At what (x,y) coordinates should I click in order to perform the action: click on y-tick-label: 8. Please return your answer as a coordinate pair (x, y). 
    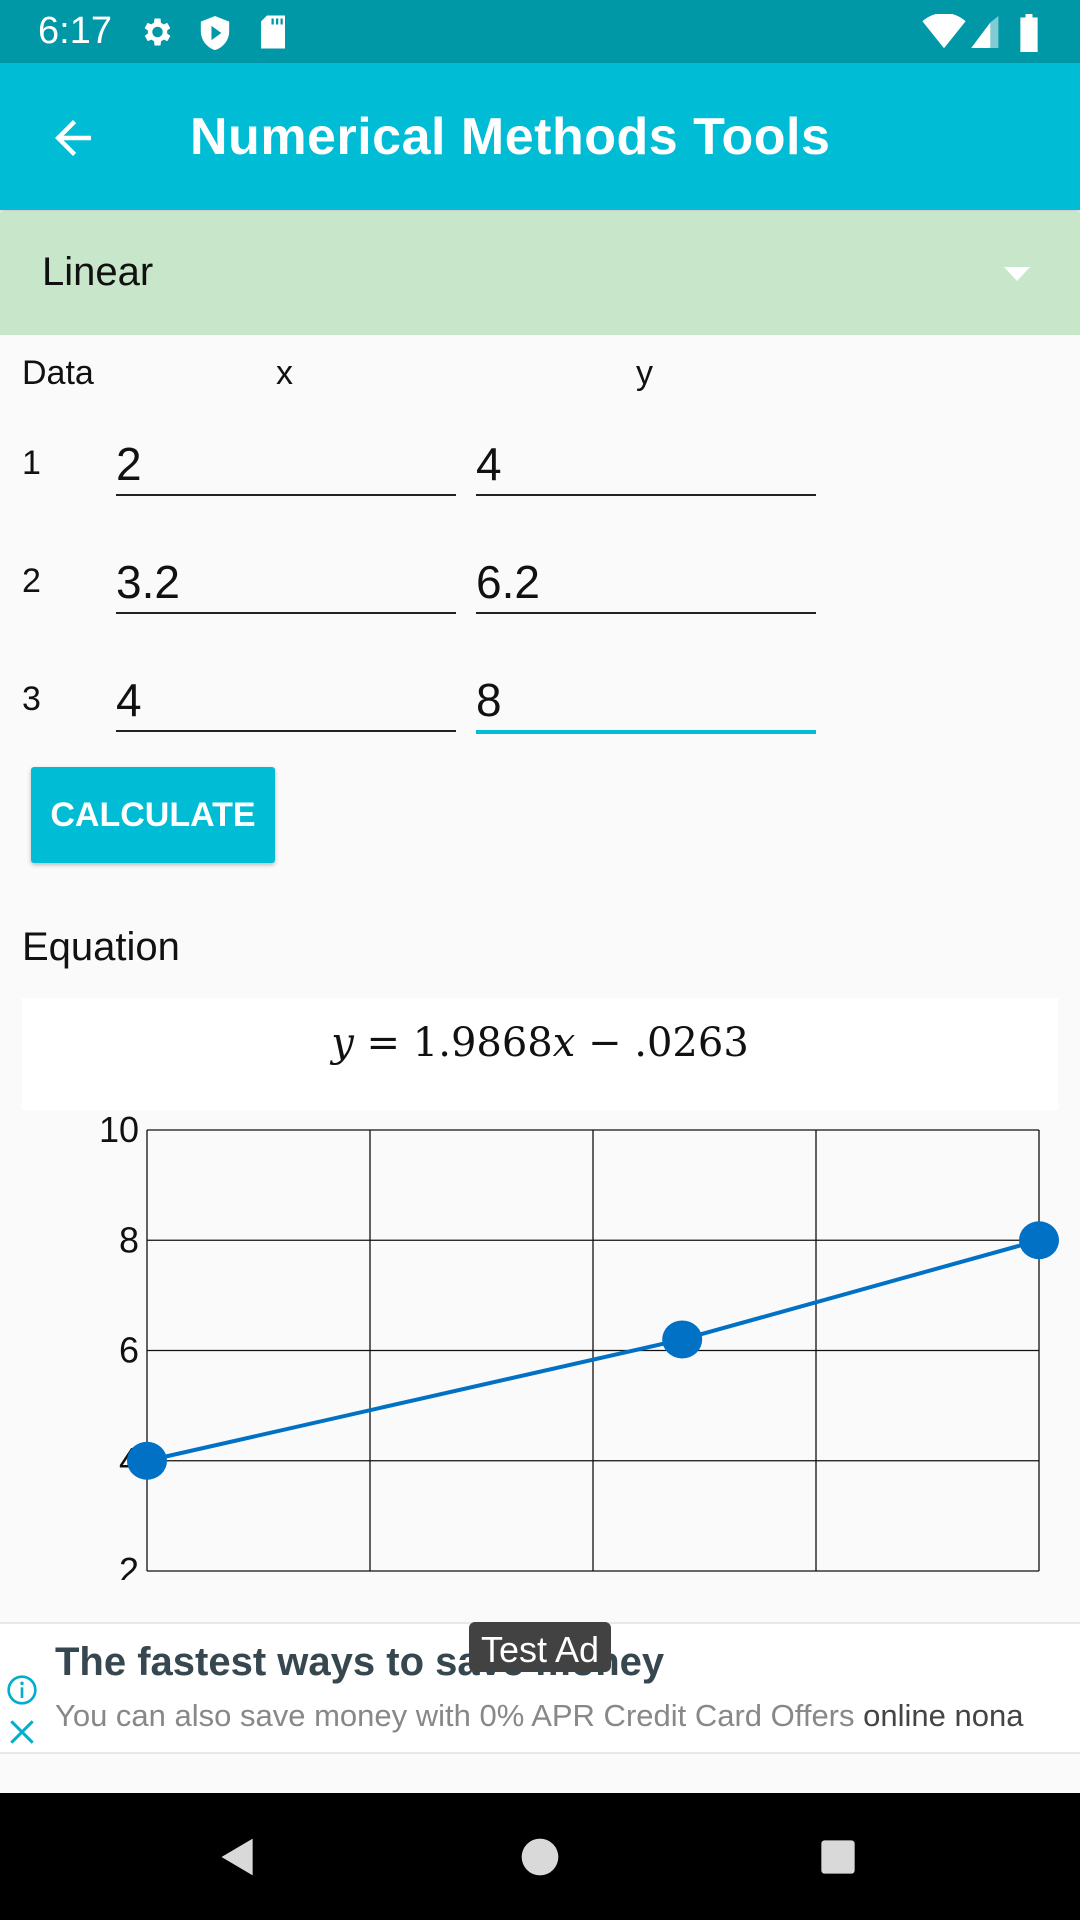
    Looking at the image, I should click on (129, 1239).